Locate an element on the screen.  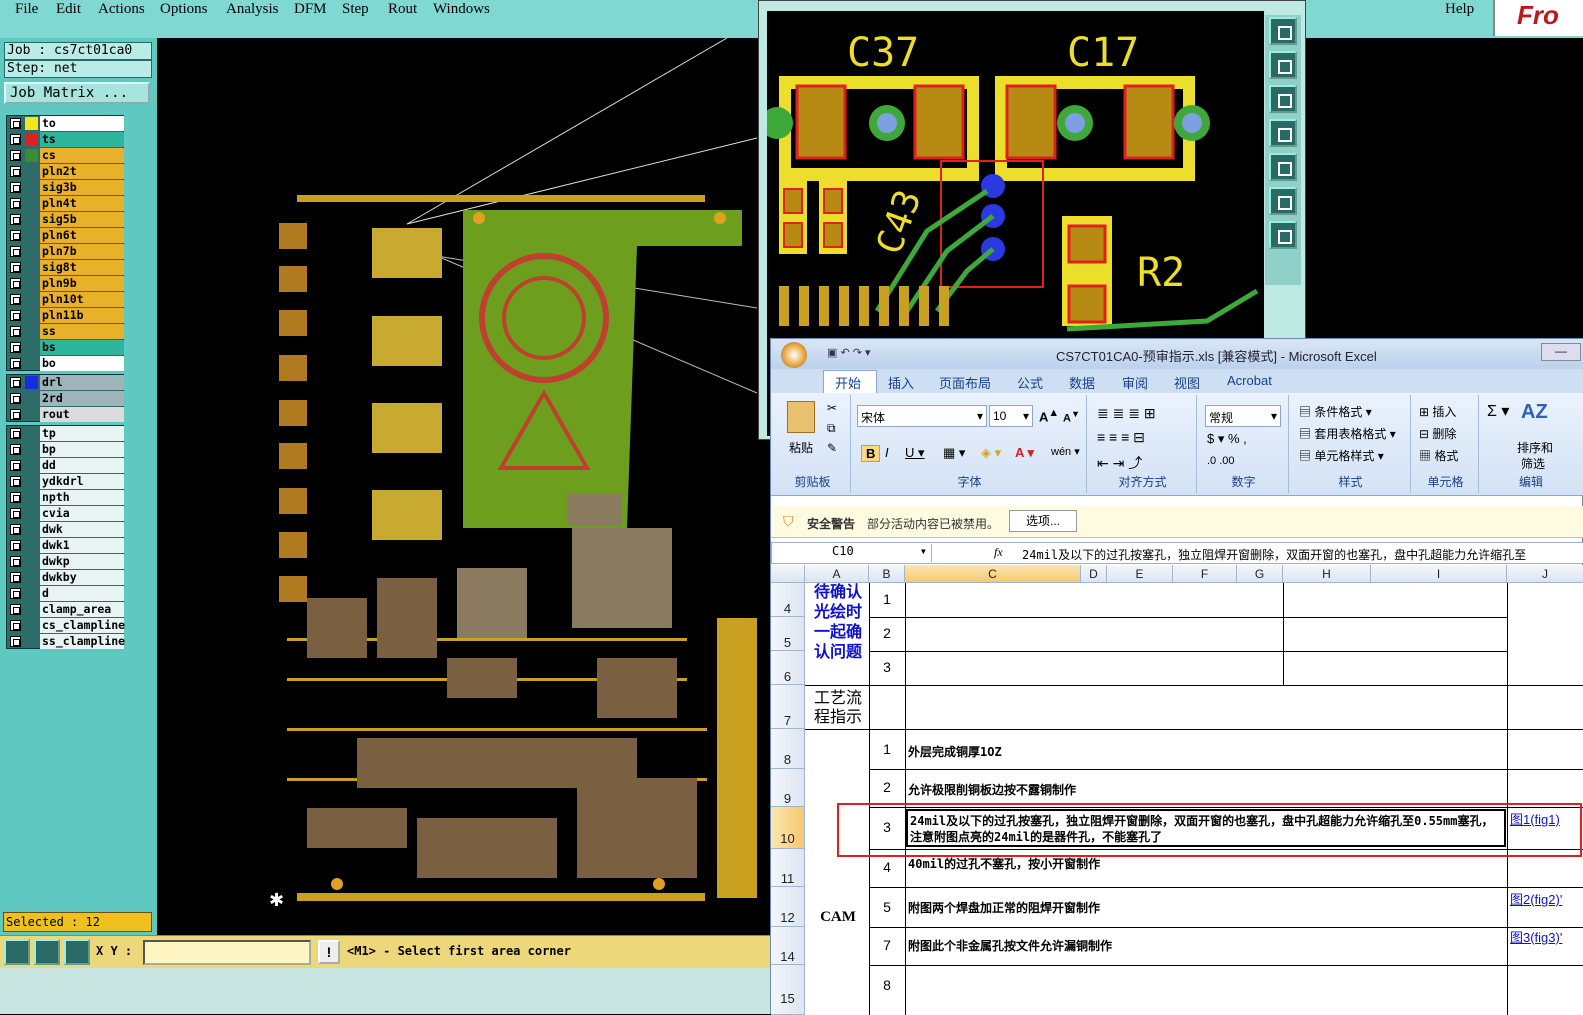
row-header-4: 4 is located at coordinates (788, 600).